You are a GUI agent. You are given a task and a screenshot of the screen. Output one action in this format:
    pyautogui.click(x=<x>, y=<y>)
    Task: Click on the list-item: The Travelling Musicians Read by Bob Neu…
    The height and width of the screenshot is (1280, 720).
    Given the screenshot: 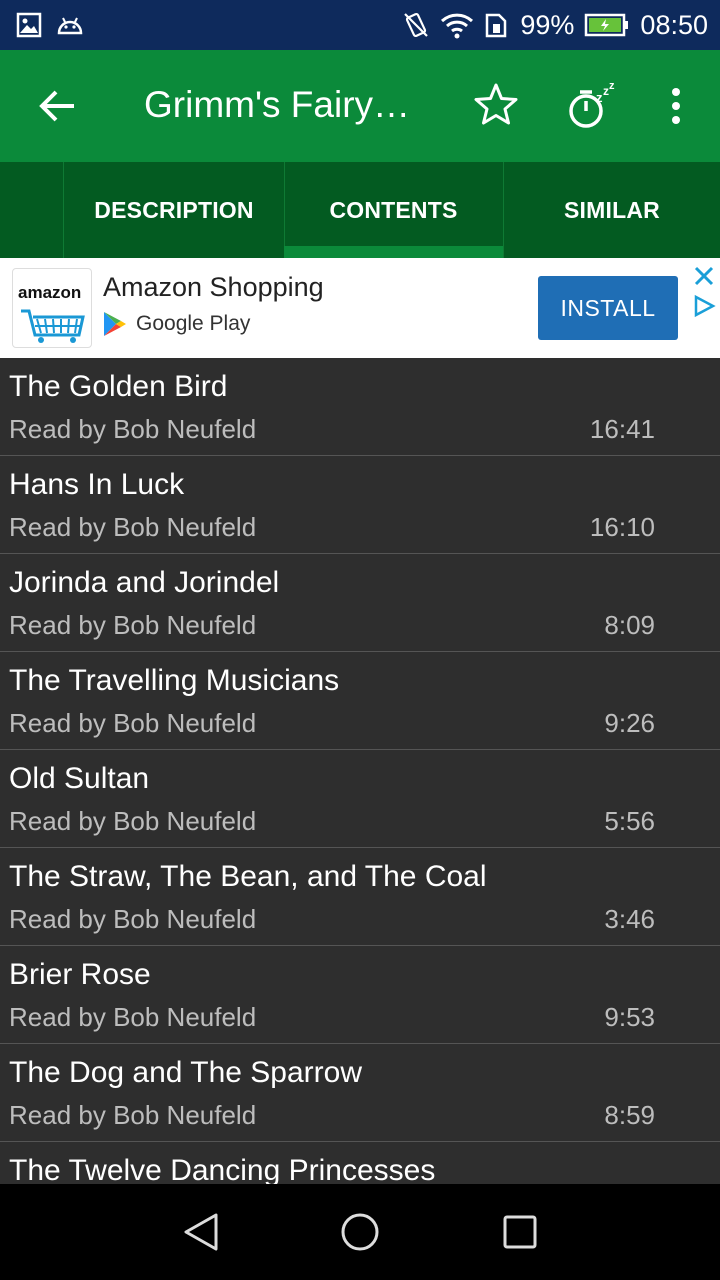 What is the action you would take?
    pyautogui.click(x=360, y=701)
    